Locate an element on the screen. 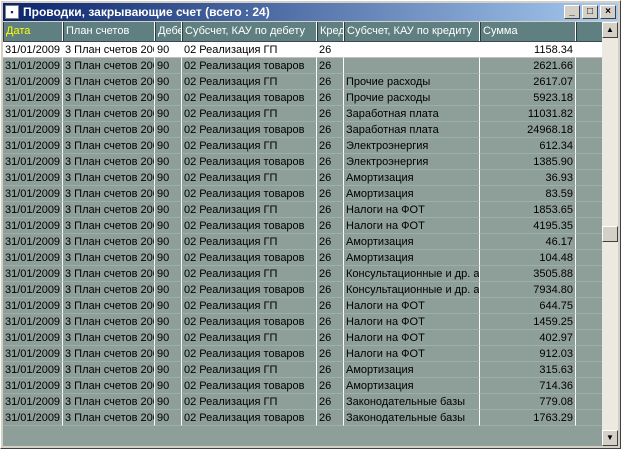 Image resolution: width=621 pixels, height=449 pixels. table-cell: 644.75 is located at coordinates (528, 306).